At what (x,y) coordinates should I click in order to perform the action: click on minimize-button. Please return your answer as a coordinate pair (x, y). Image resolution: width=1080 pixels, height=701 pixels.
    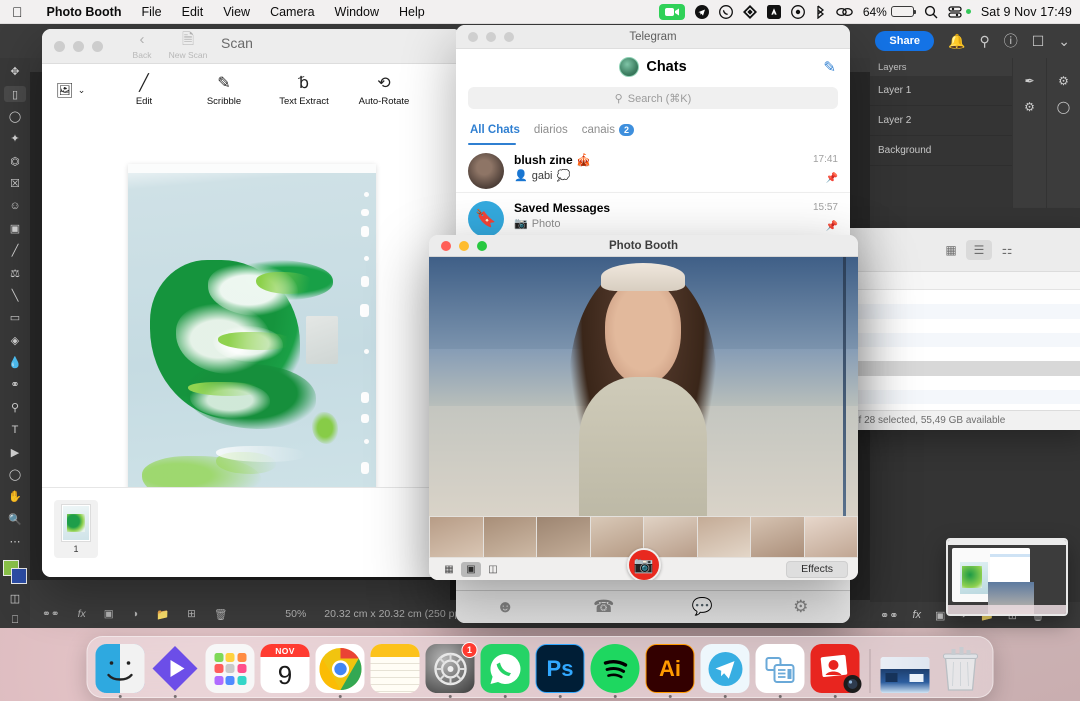
    Looking at the image, I should click on (78, 46).